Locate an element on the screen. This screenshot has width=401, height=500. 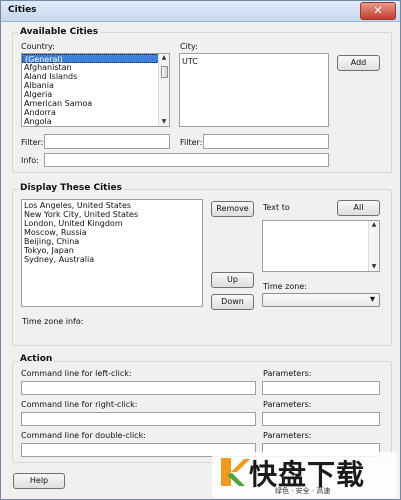
display-city-item: New York City, United States is located at coordinates (112, 214).